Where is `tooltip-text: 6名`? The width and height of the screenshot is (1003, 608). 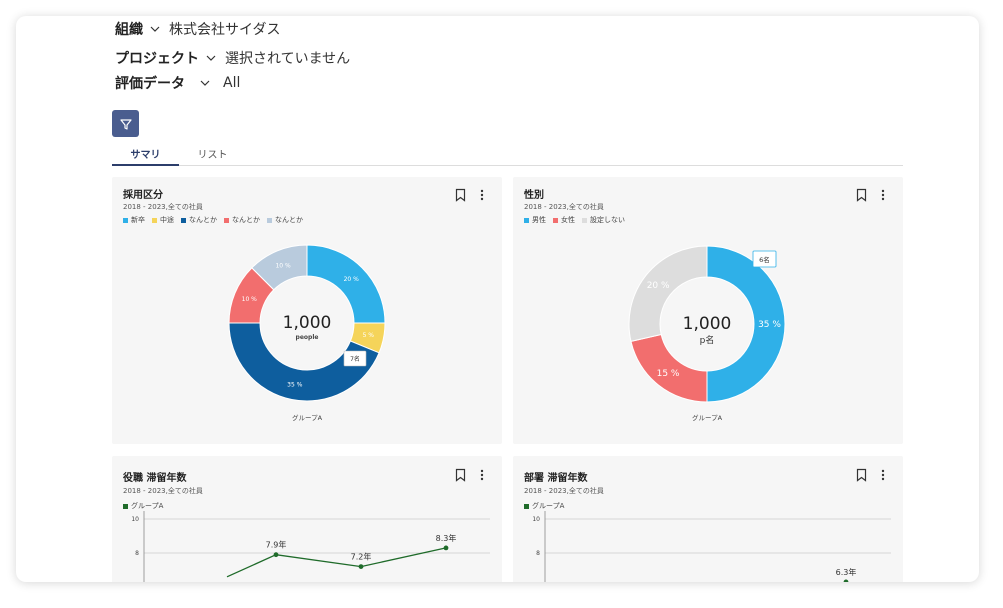
tooltip-text: 6名 is located at coordinates (764, 259).